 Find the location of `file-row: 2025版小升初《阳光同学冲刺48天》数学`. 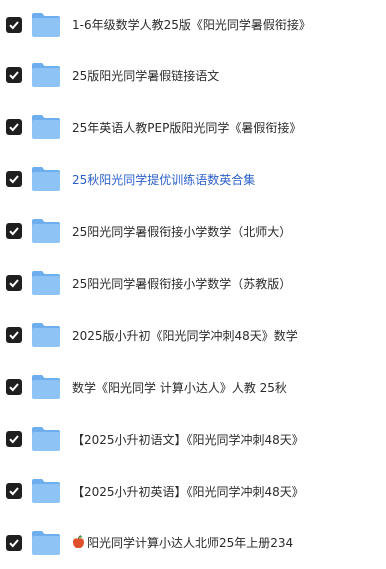

file-row: 2025版小升初《阳光同学冲刺48天》数学 is located at coordinates (193, 335).